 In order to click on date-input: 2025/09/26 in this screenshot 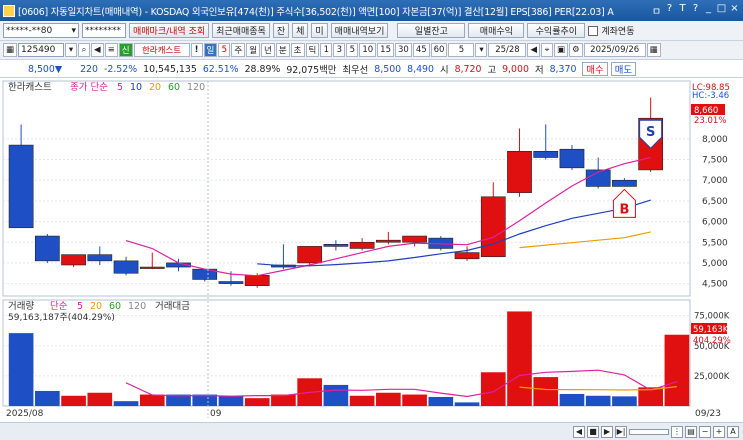, I will do `click(614, 50)`.